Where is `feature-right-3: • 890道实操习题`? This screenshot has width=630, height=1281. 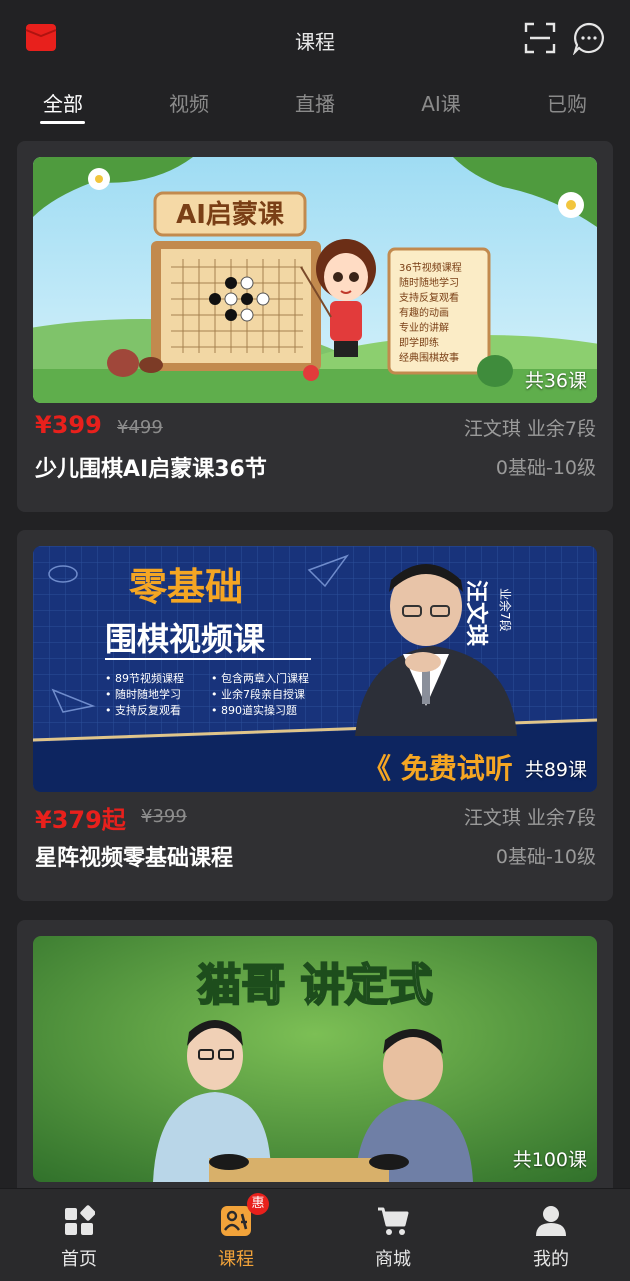 feature-right-3: • 890道实操习题 is located at coordinates (254, 710).